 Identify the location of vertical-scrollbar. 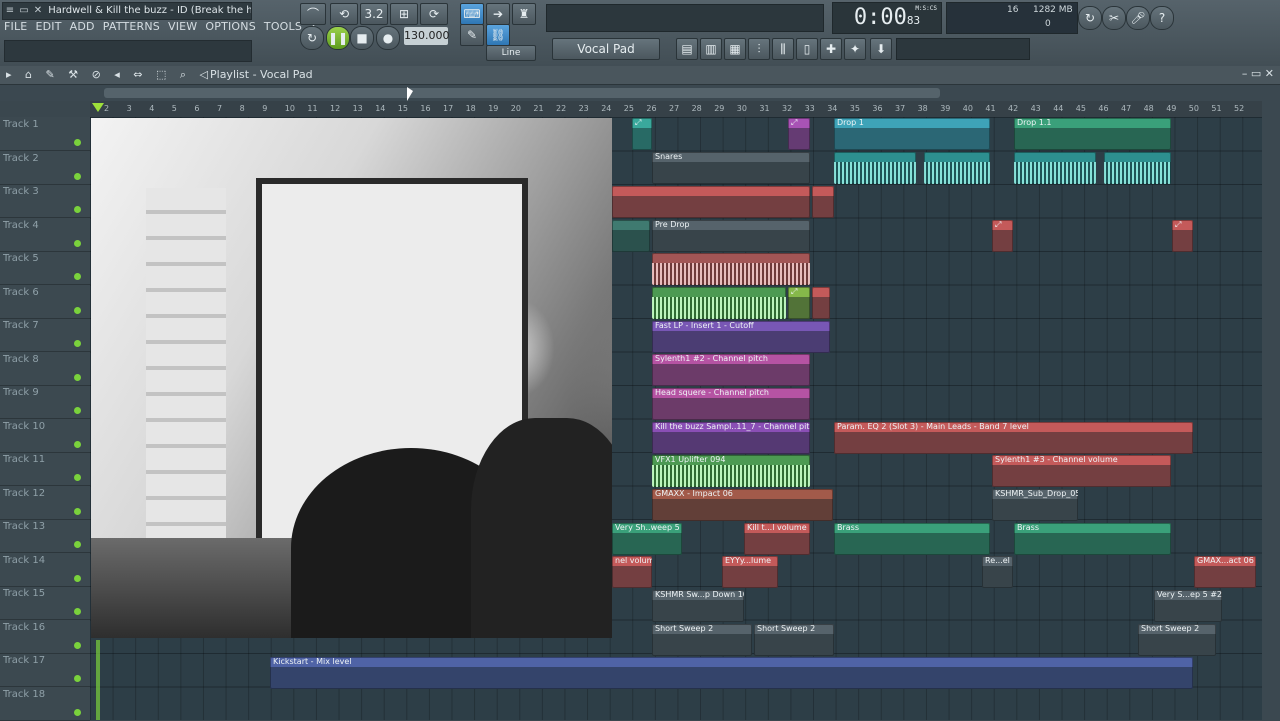
(1271, 410).